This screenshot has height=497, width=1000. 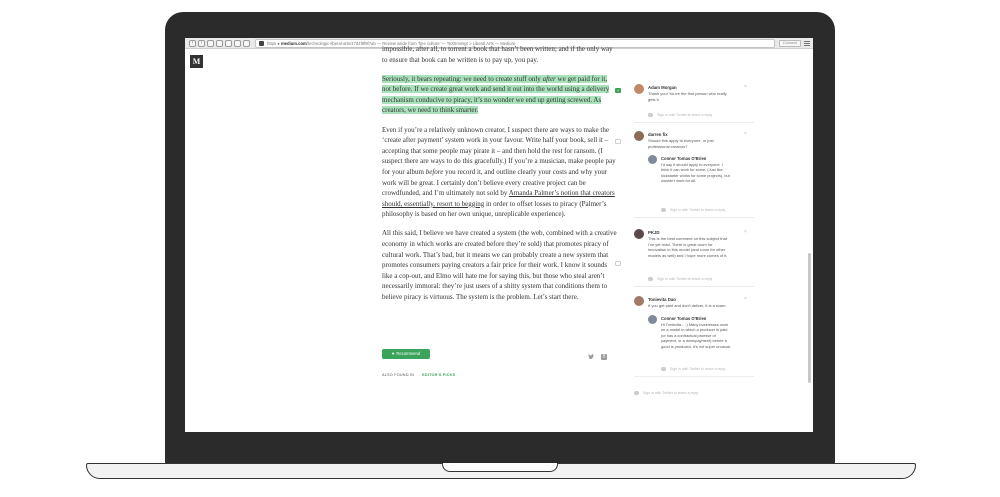 I want to click on scrollbar, so click(x=809, y=318).